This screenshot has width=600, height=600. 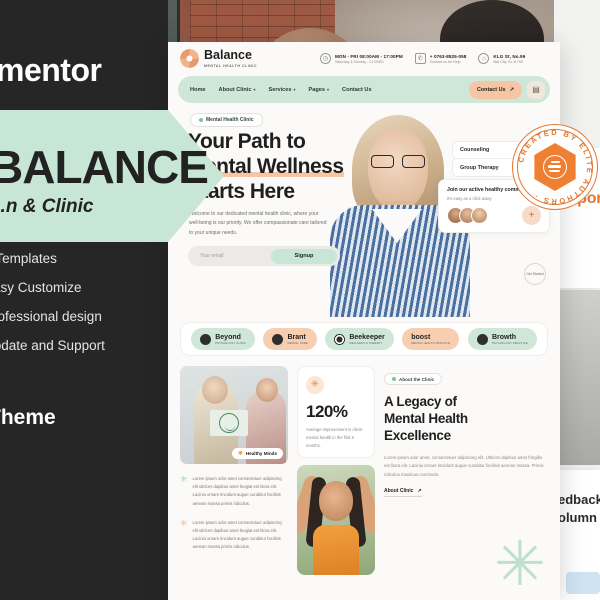 I want to click on arrow-up-right-icon: ↗, so click(x=419, y=491).